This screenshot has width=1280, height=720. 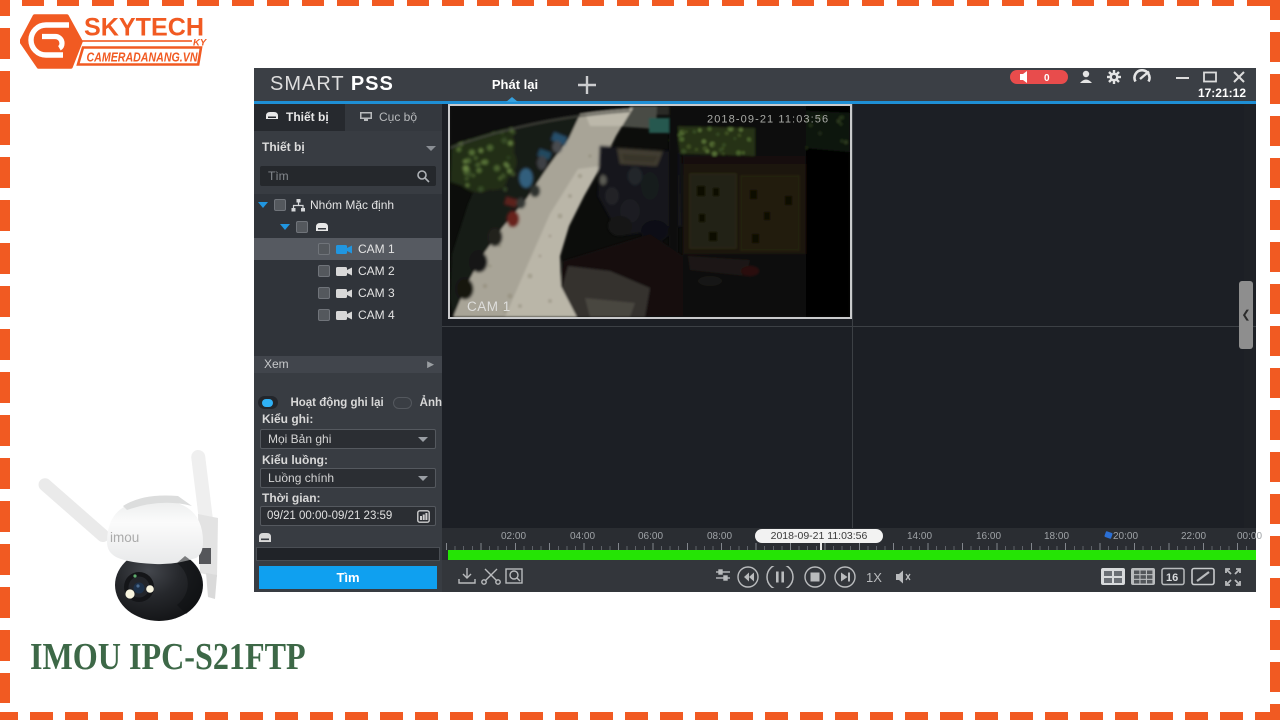 What do you see at coordinates (1047, 78) in the screenshot?
I see `svg-text: 0` at bounding box center [1047, 78].